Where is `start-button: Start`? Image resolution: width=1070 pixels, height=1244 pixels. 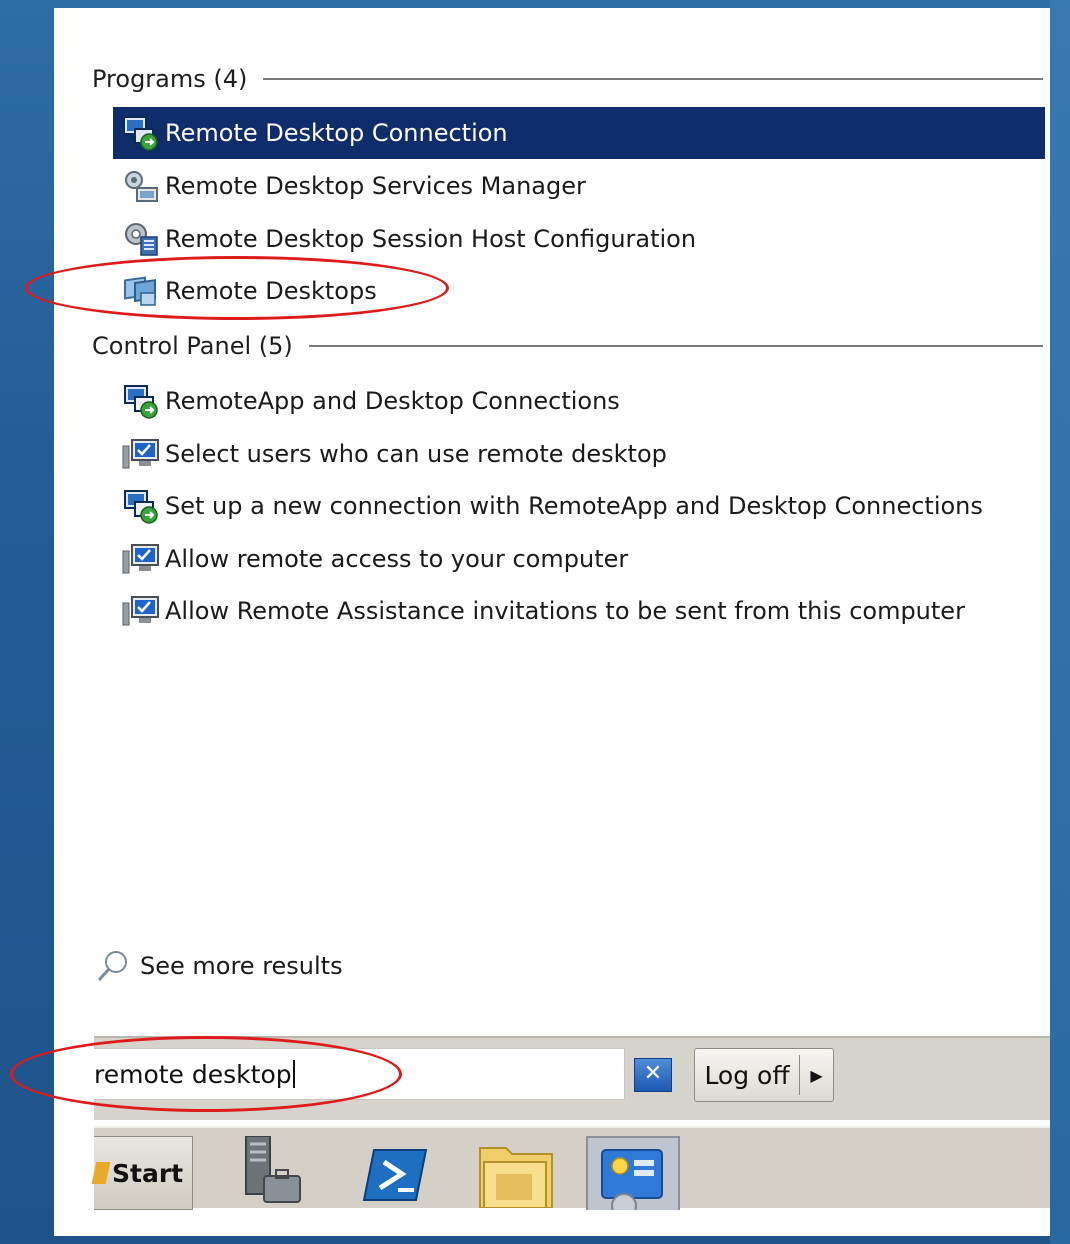
start-button: Start is located at coordinates (142, 1173).